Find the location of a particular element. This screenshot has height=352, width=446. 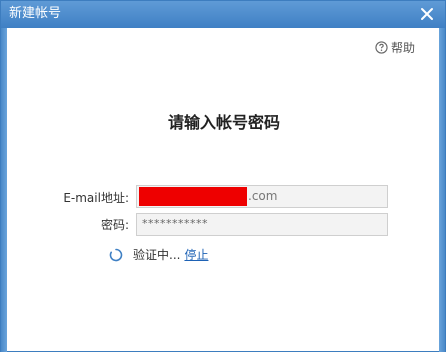

verification-status: 验证中... 停止 is located at coordinates (158, 254).